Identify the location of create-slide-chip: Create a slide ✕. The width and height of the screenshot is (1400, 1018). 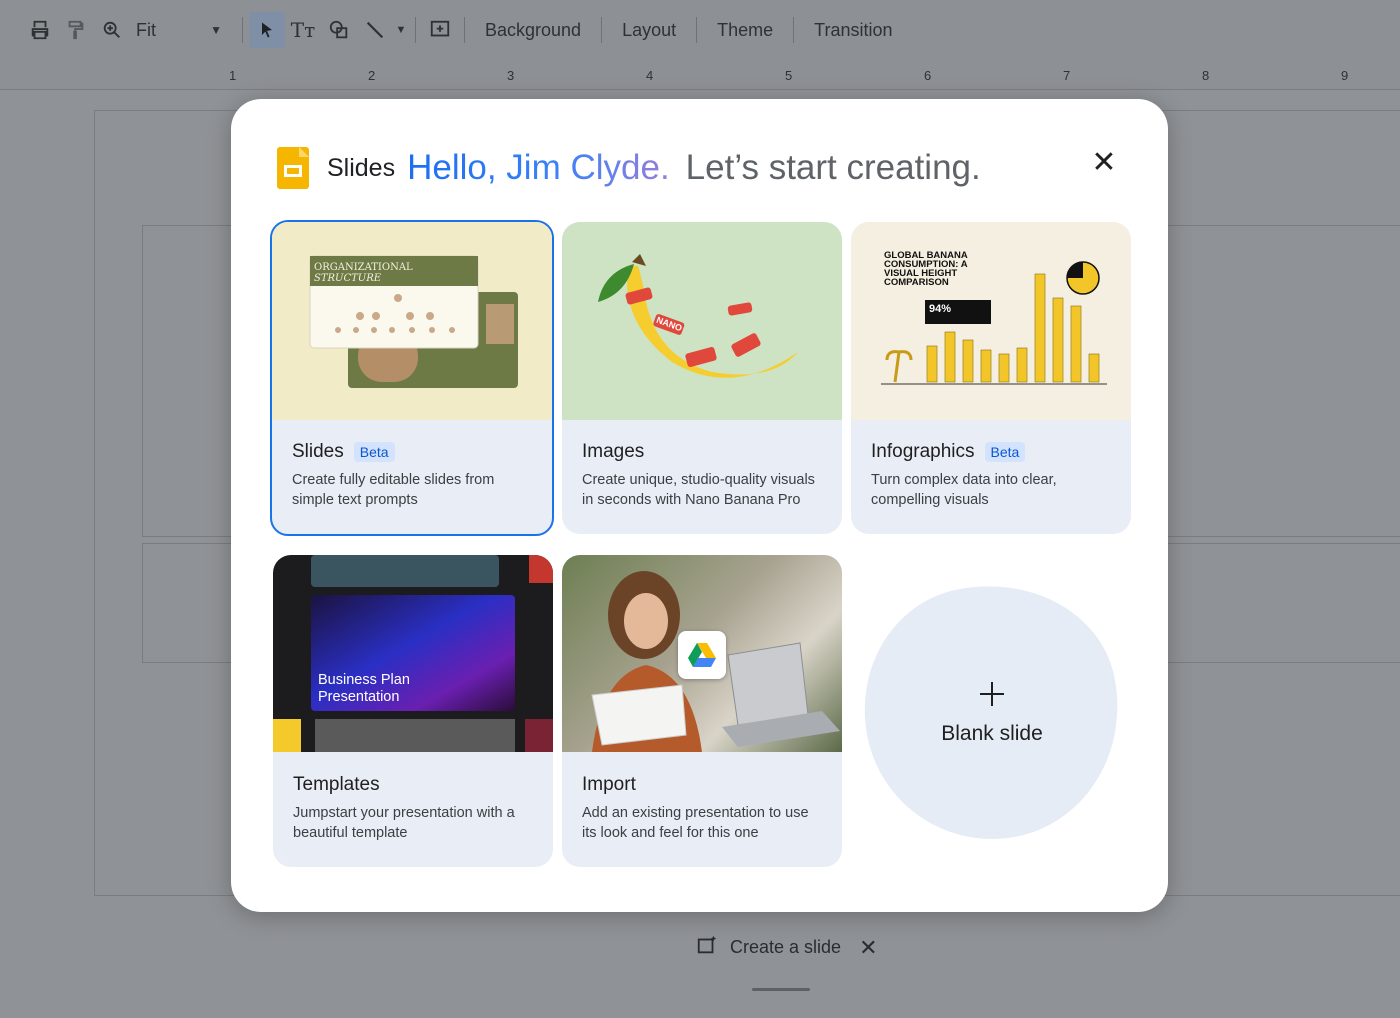
(787, 947).